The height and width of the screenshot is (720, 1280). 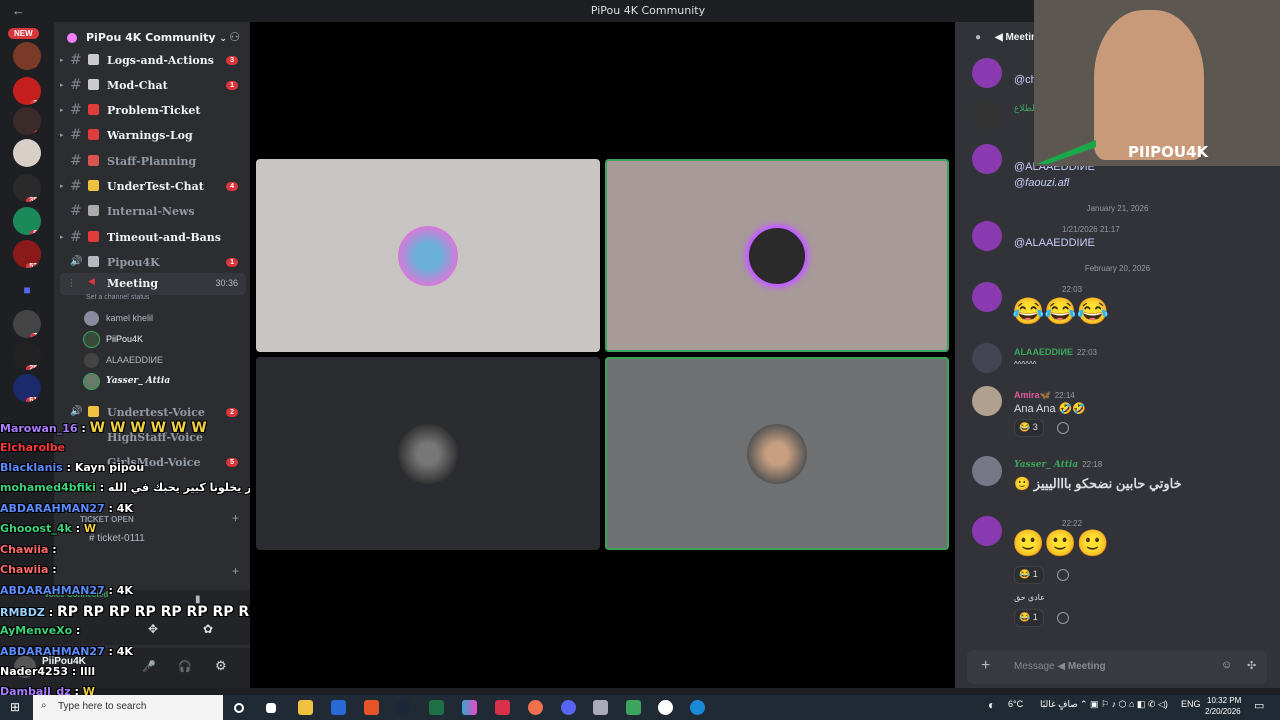 I want to click on server-icon: 351, so click(x=27, y=188).